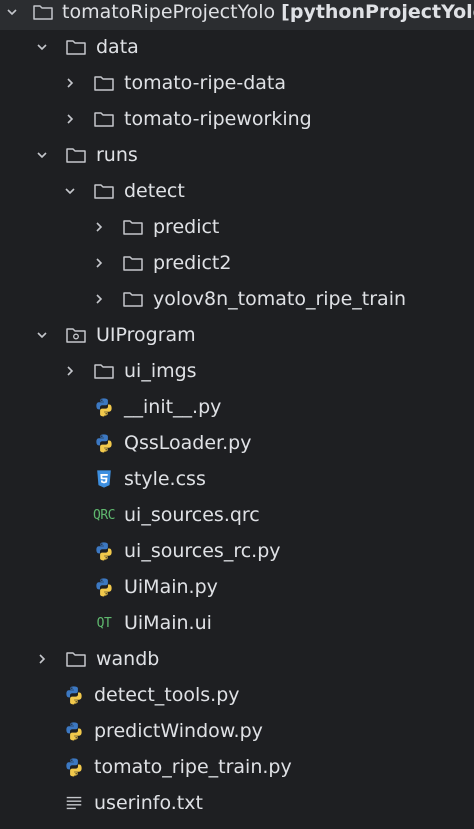 The width and height of the screenshot is (474, 829). Describe the element at coordinates (237, 227) in the screenshot. I see `tree-item-predict: predict` at that location.